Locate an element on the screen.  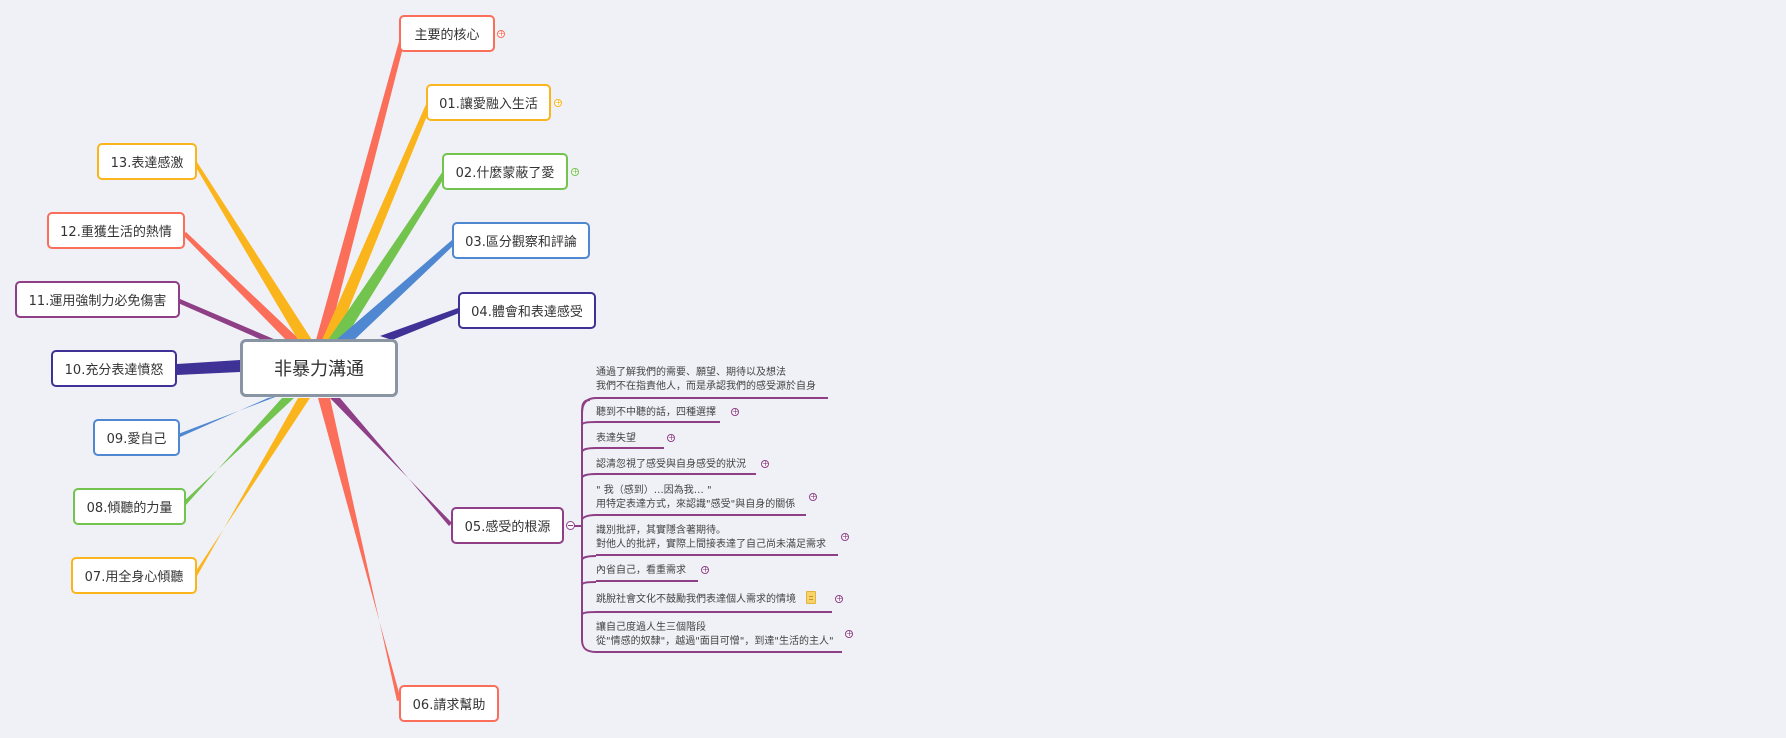
subtopic-text: 讓自己度過人生三個階段 從"情感的奴隸"，越過"面目可憎"，到達"生活的主人" is located at coordinates (715, 635).